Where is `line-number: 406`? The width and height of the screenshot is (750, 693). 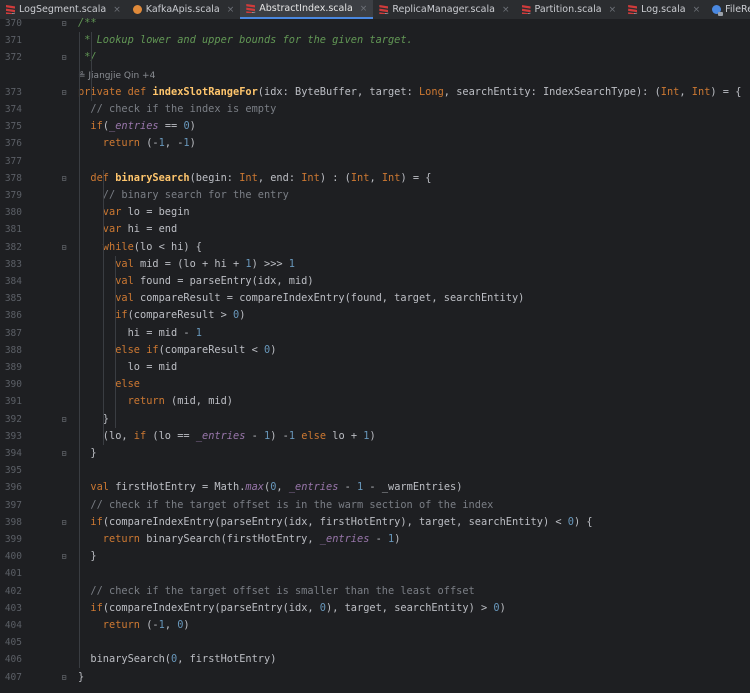 line-number: 406 is located at coordinates (13, 659).